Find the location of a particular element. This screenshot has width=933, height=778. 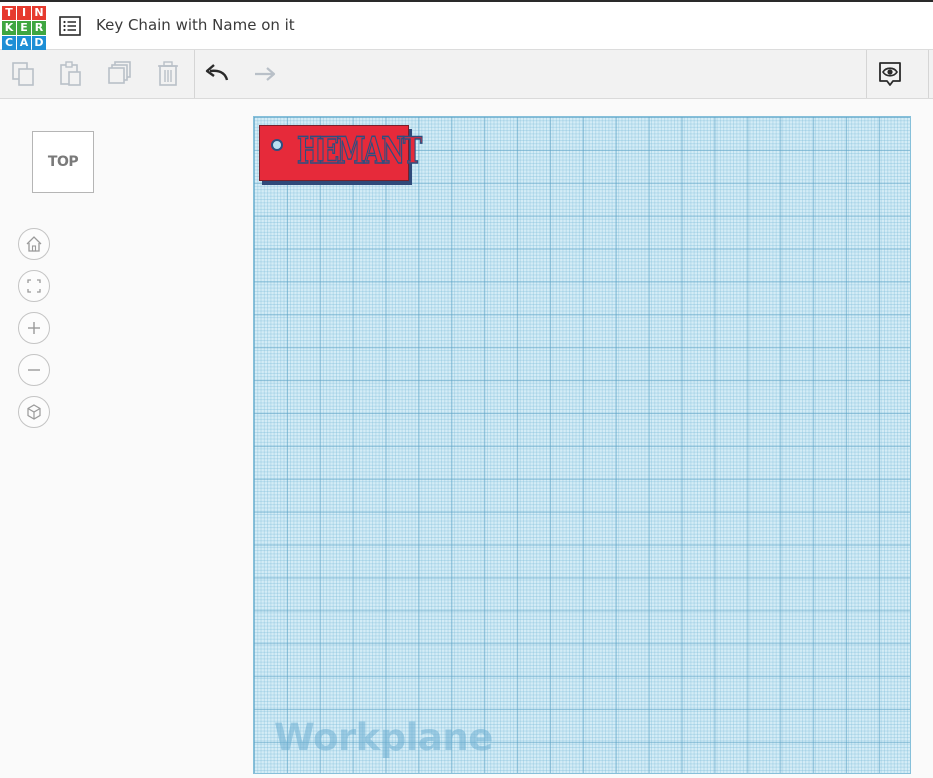

trash-icon is located at coordinates (168, 74).